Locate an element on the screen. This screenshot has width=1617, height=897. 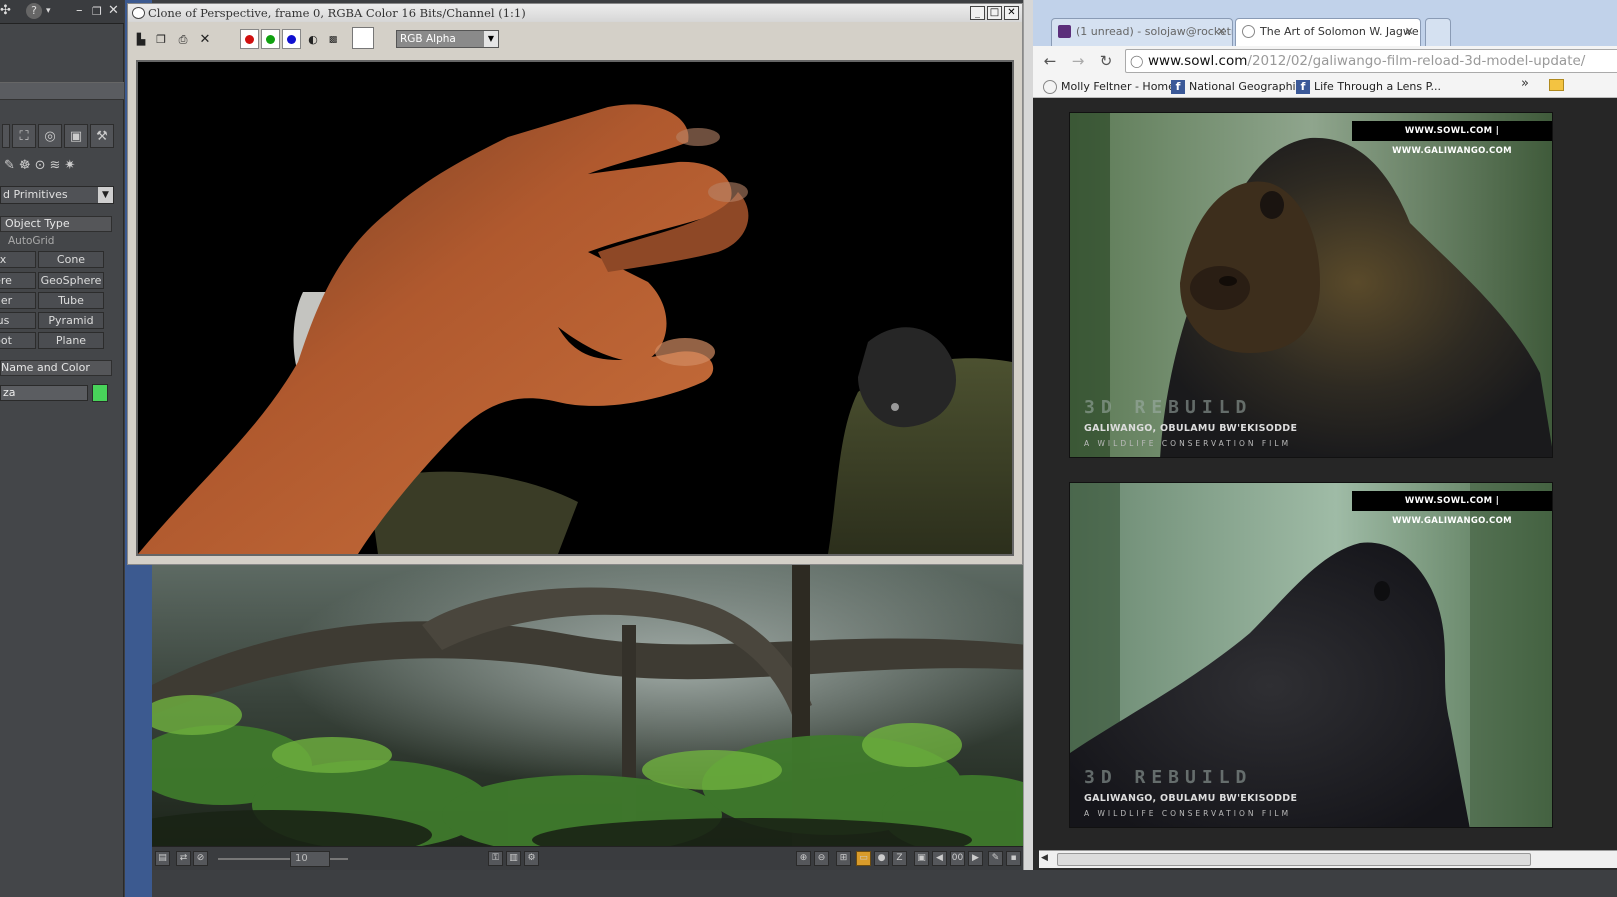
zoom-all-icon: ⊖ is located at coordinates (821, 858).